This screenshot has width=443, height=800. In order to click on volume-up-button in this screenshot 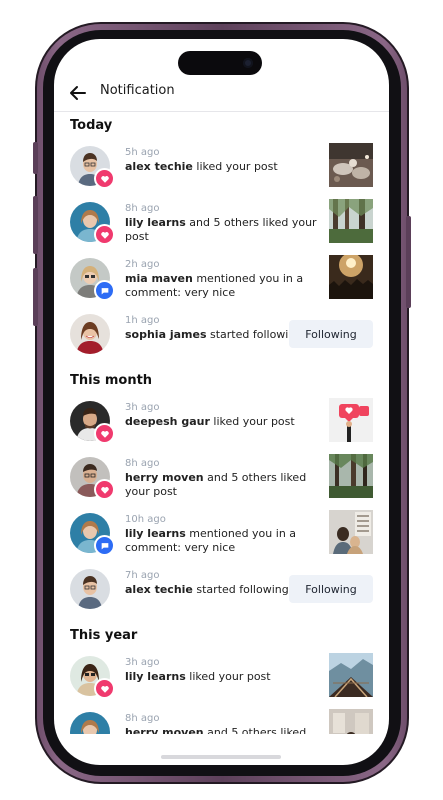, I will do `click(35, 225)`.